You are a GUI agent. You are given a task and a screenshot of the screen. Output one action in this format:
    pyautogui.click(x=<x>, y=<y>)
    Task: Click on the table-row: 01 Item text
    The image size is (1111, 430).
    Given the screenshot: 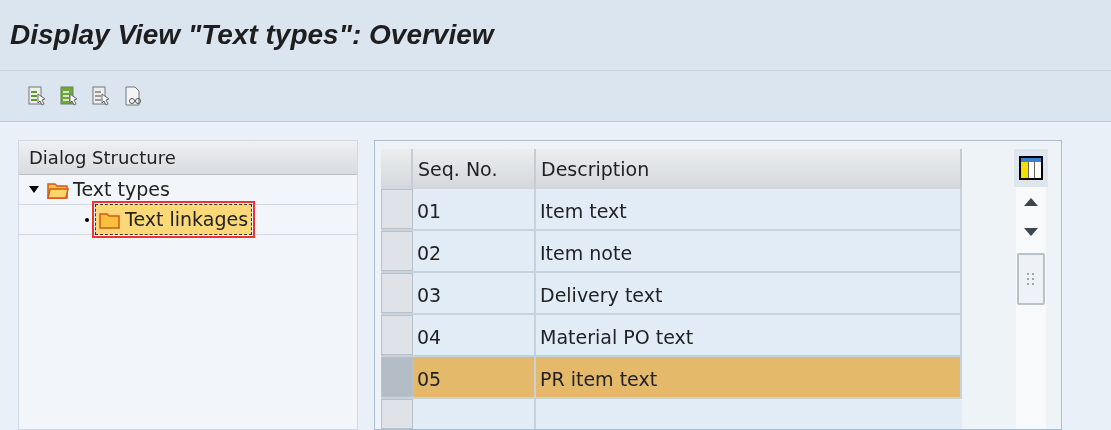 What is the action you would take?
    pyautogui.click(x=671, y=210)
    